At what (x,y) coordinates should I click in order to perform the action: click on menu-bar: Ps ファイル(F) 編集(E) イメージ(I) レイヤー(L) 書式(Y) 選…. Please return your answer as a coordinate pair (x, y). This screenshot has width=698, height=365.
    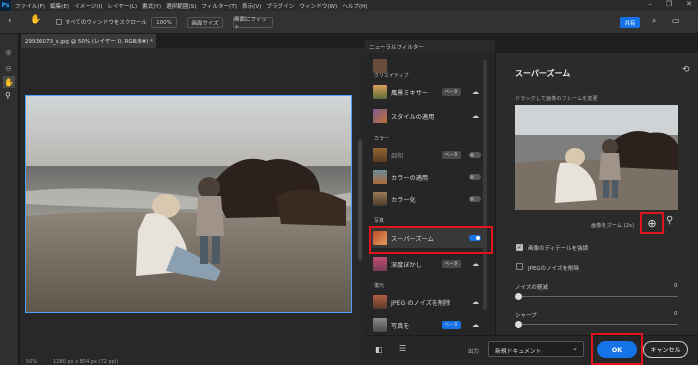
    Looking at the image, I should click on (349, 5).